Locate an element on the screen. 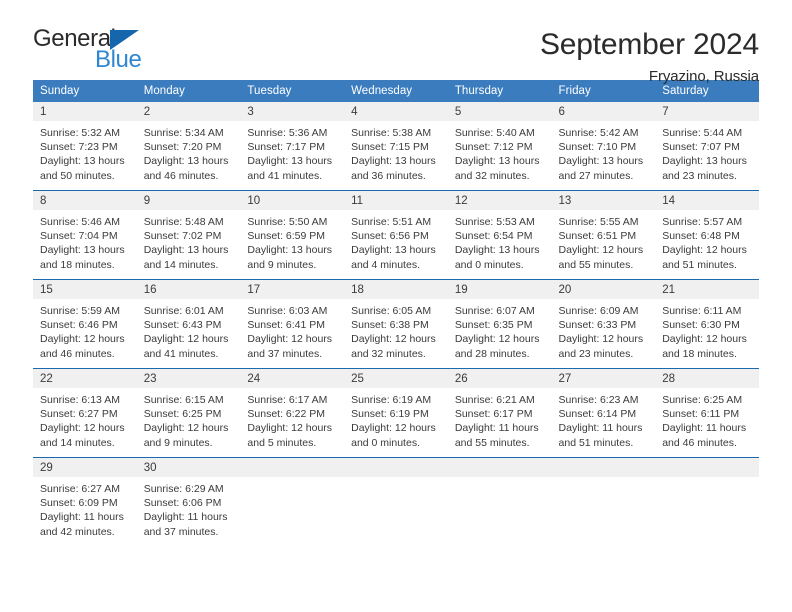  page-title: September 2024 is located at coordinates (649, 44).